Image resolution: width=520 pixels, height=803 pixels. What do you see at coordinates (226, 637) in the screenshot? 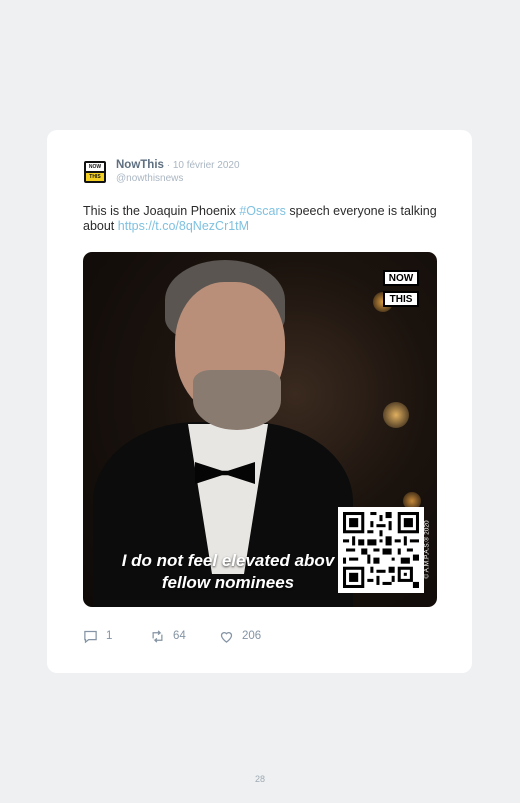
I see `heart-icon` at bounding box center [226, 637].